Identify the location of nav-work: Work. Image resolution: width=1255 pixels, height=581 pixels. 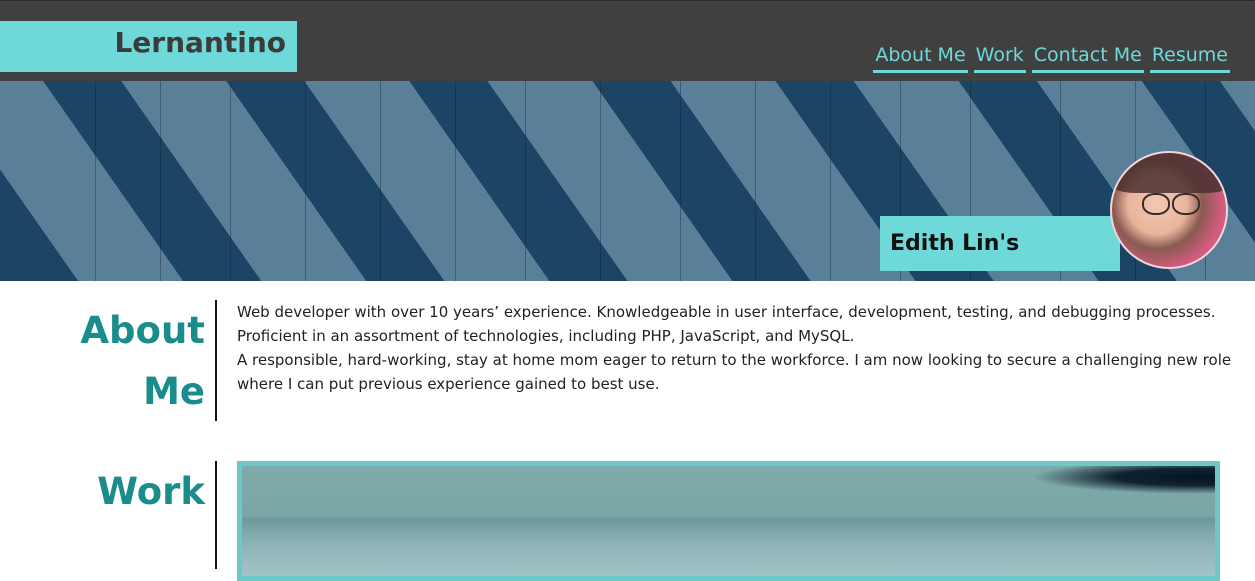
(999, 57).